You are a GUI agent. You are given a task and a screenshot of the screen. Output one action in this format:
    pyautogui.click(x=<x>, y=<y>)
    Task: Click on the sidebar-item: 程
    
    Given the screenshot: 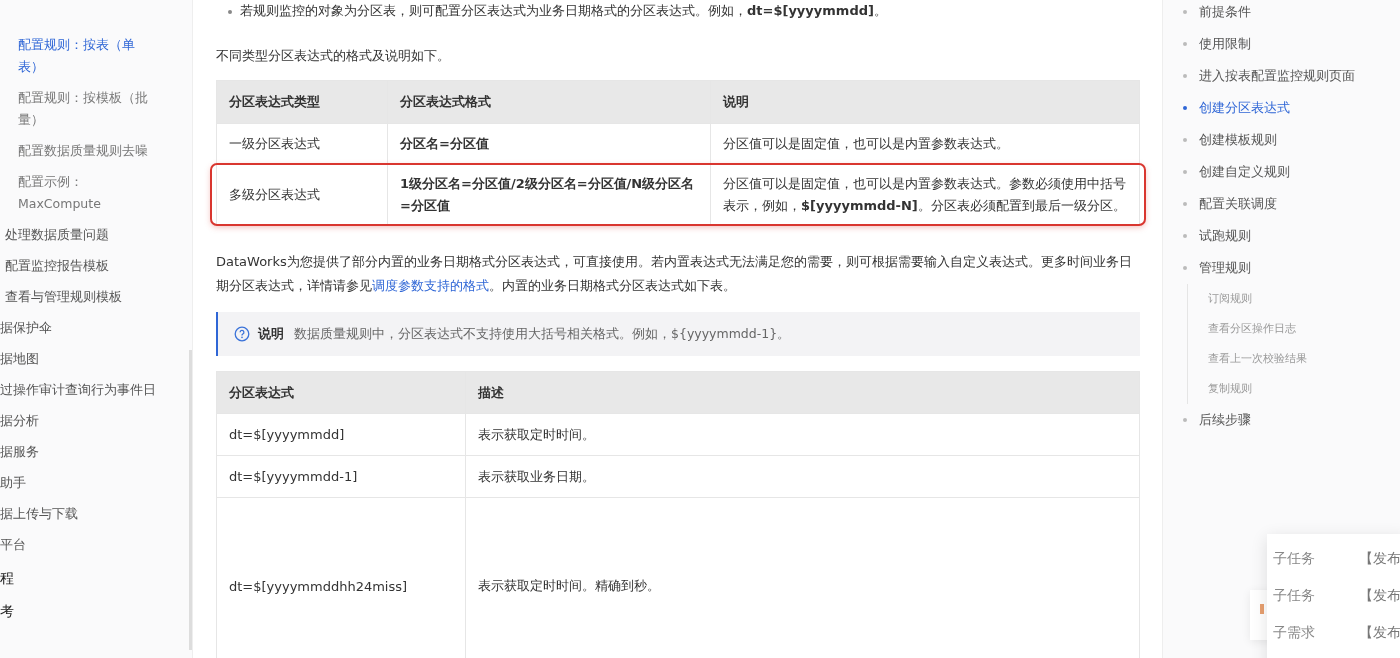 What is the action you would take?
    pyautogui.click(x=85, y=577)
    